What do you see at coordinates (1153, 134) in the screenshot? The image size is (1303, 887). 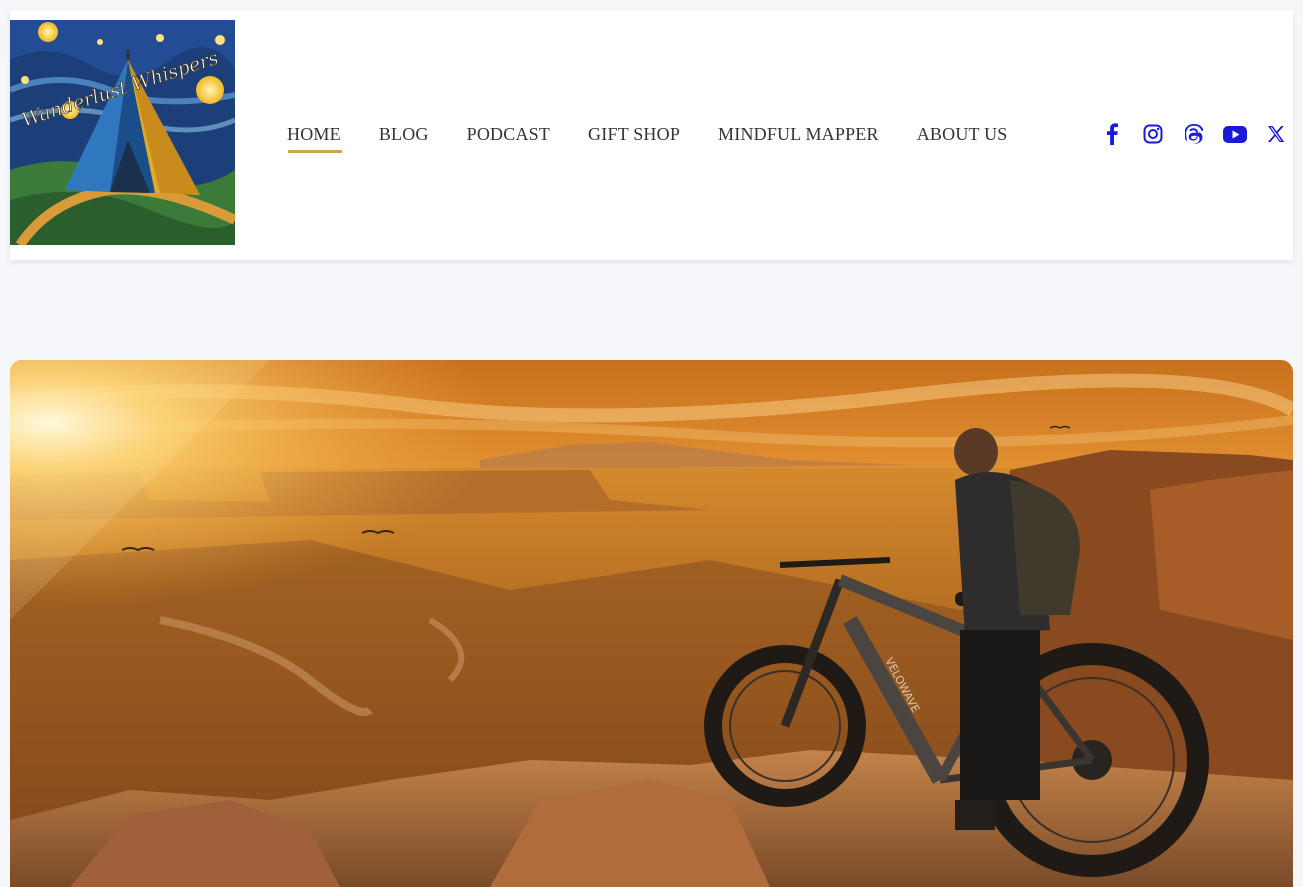 I see `instagram-icon` at bounding box center [1153, 134].